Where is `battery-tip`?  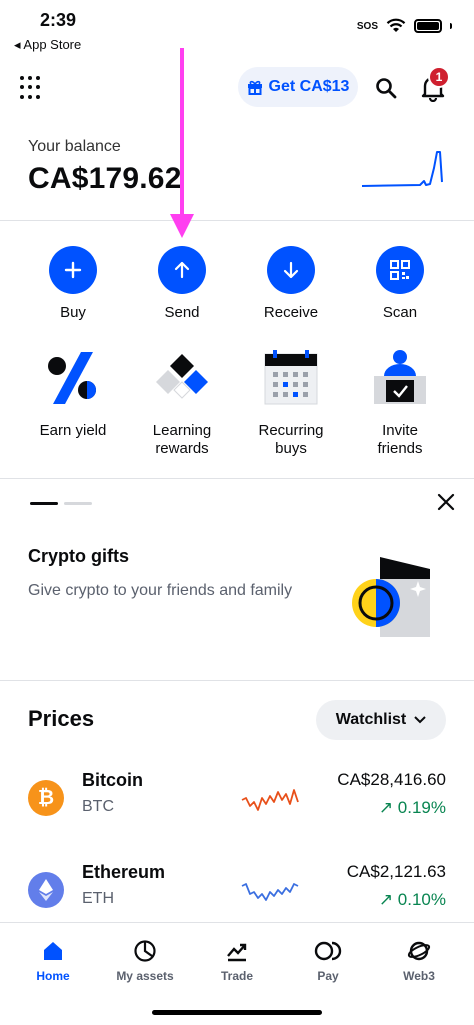 battery-tip is located at coordinates (451, 26).